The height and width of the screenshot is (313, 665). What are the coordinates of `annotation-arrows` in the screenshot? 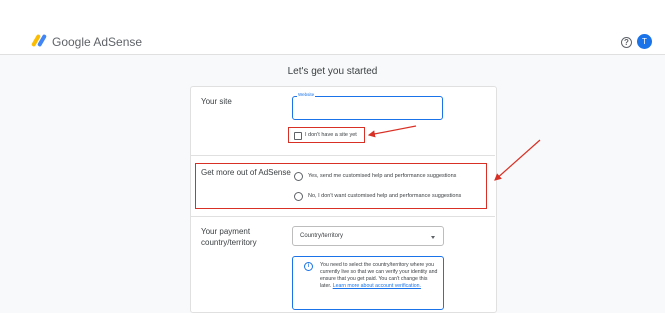 It's located at (454, 153).